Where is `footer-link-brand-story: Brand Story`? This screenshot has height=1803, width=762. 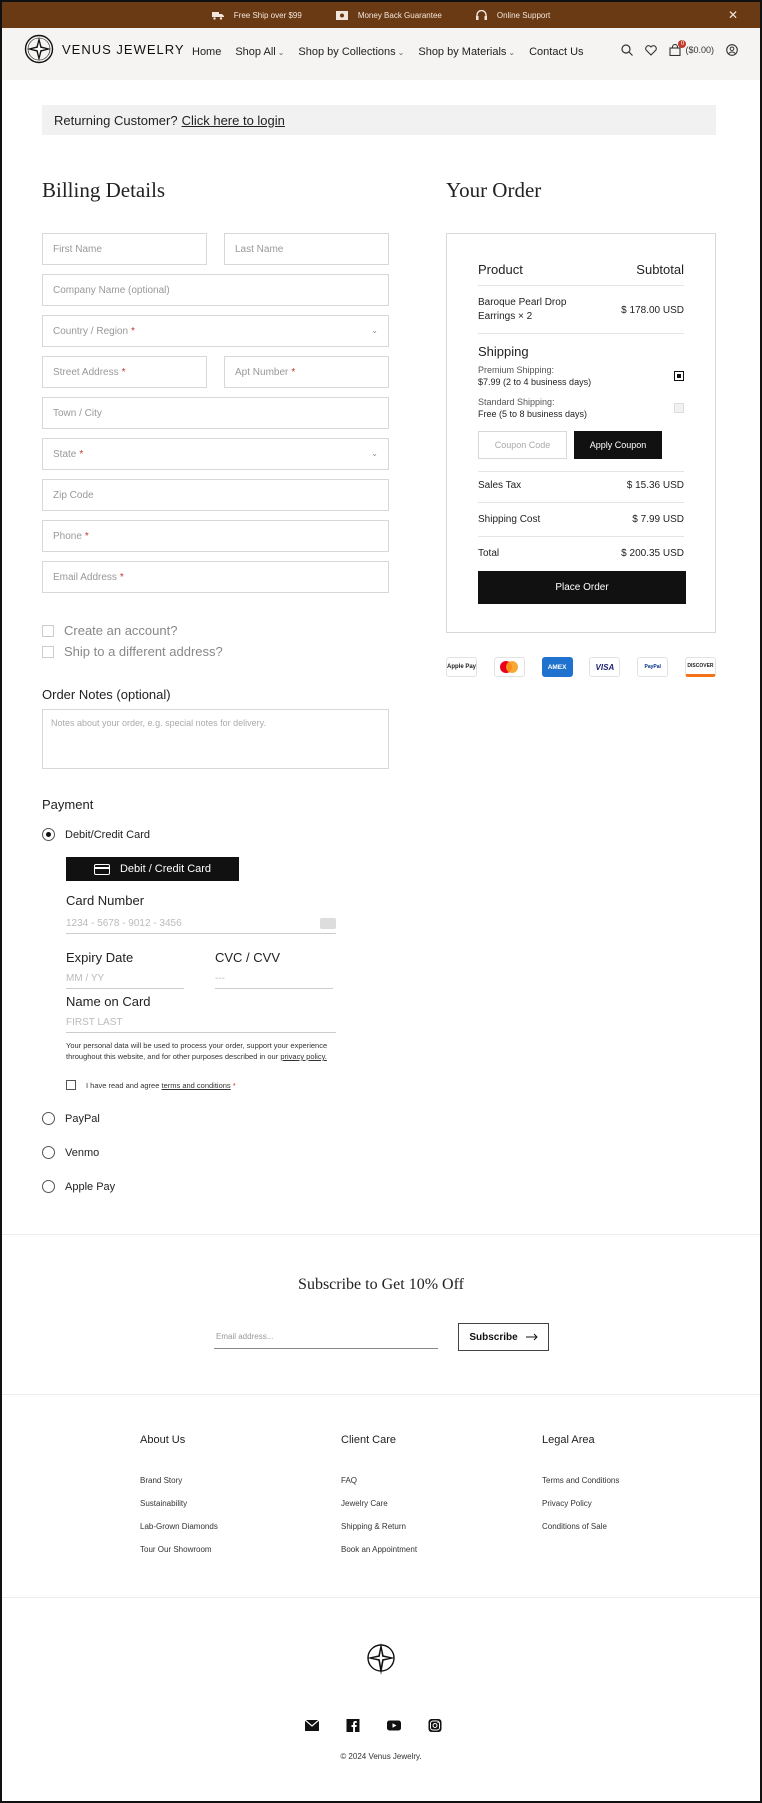
footer-link-brand-story: Brand Story is located at coordinates (179, 1487).